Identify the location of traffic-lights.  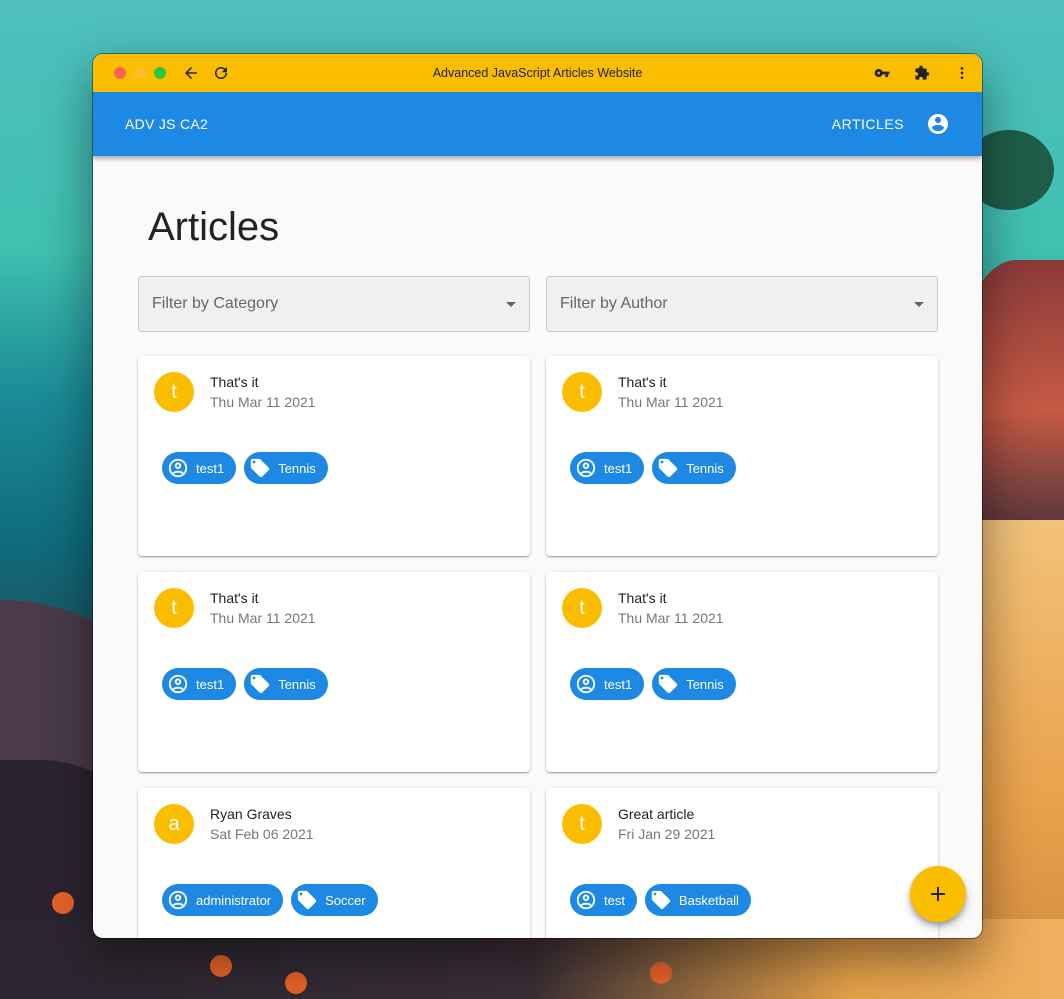
(140, 73).